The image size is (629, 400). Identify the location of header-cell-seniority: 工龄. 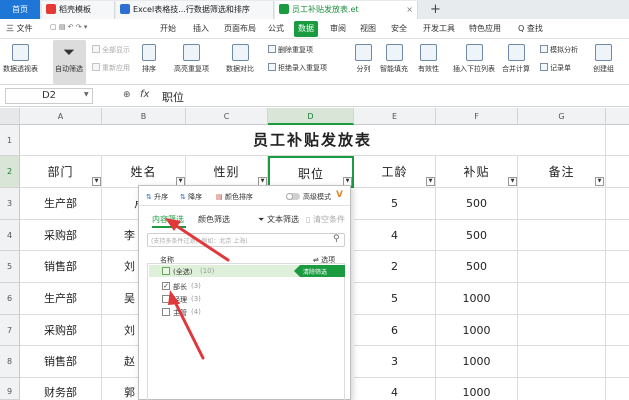
(395, 172).